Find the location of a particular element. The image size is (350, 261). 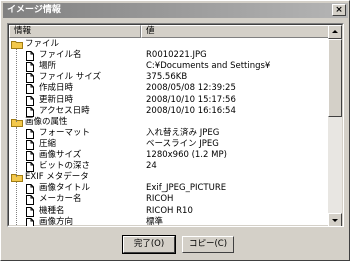

item-name: ファイル名 is located at coordinates (60, 55).